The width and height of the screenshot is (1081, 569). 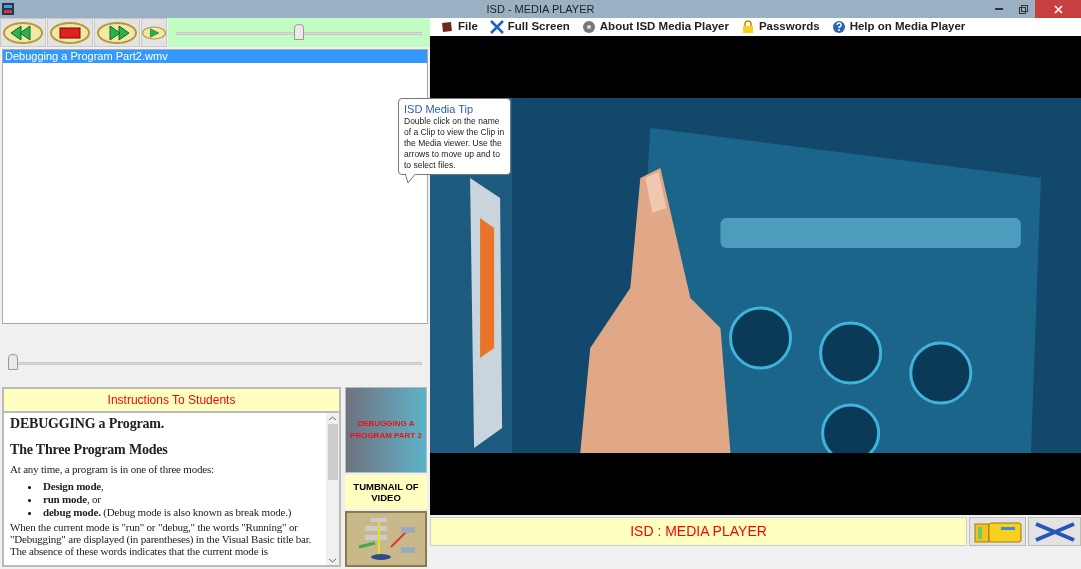 What do you see at coordinates (588, 27) in the screenshot?
I see `film-reel-icon` at bounding box center [588, 27].